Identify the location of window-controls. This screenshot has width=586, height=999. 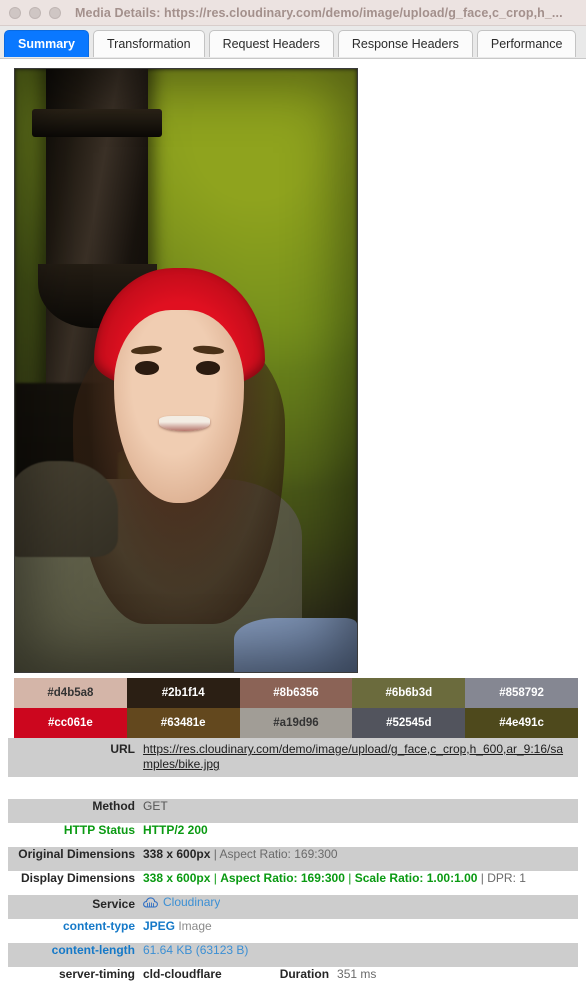
(30, 12).